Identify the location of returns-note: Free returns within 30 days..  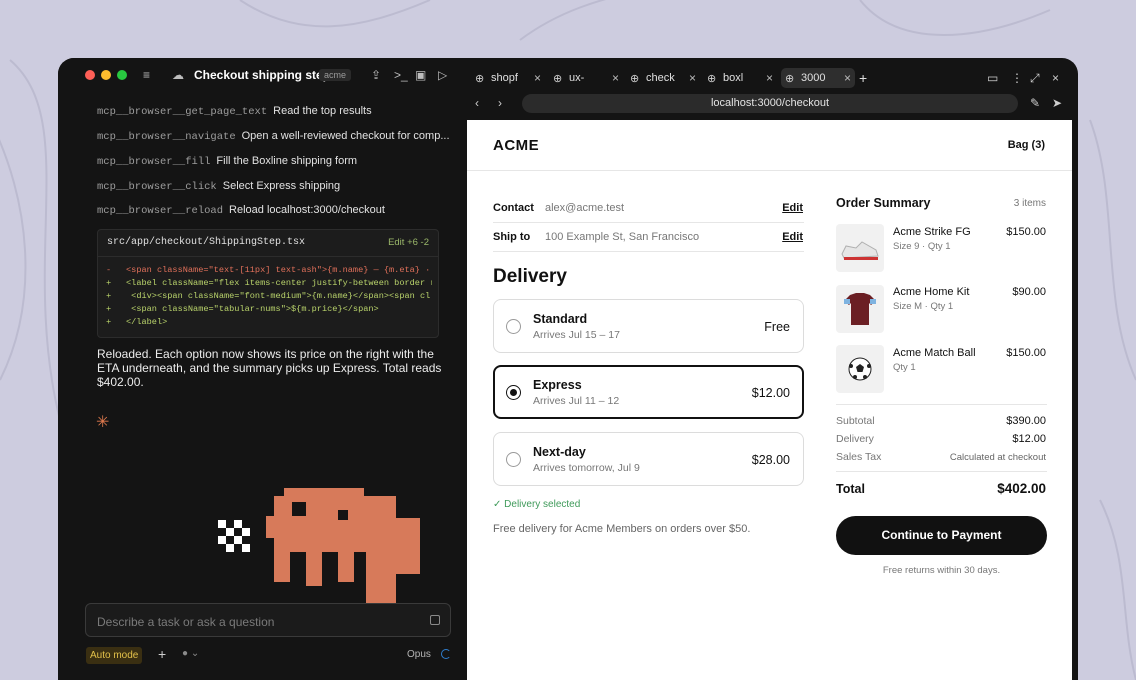
(941, 570).